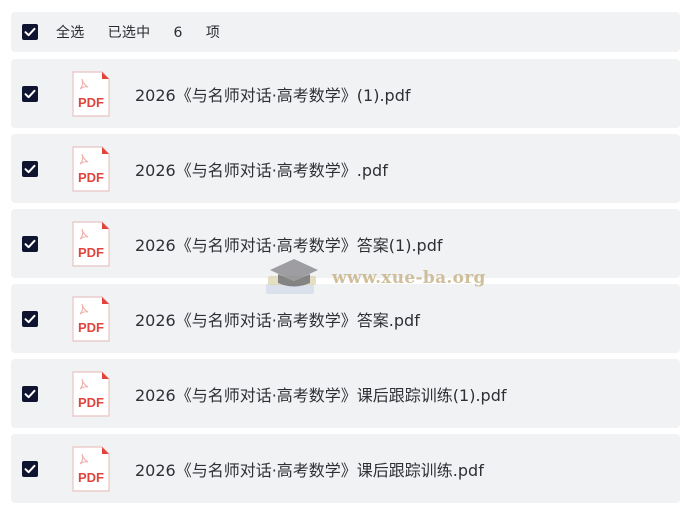 The height and width of the screenshot is (513, 680). I want to click on file-row: PDF 2026《与名师对话·高考数学》.pdf, so click(345, 168).